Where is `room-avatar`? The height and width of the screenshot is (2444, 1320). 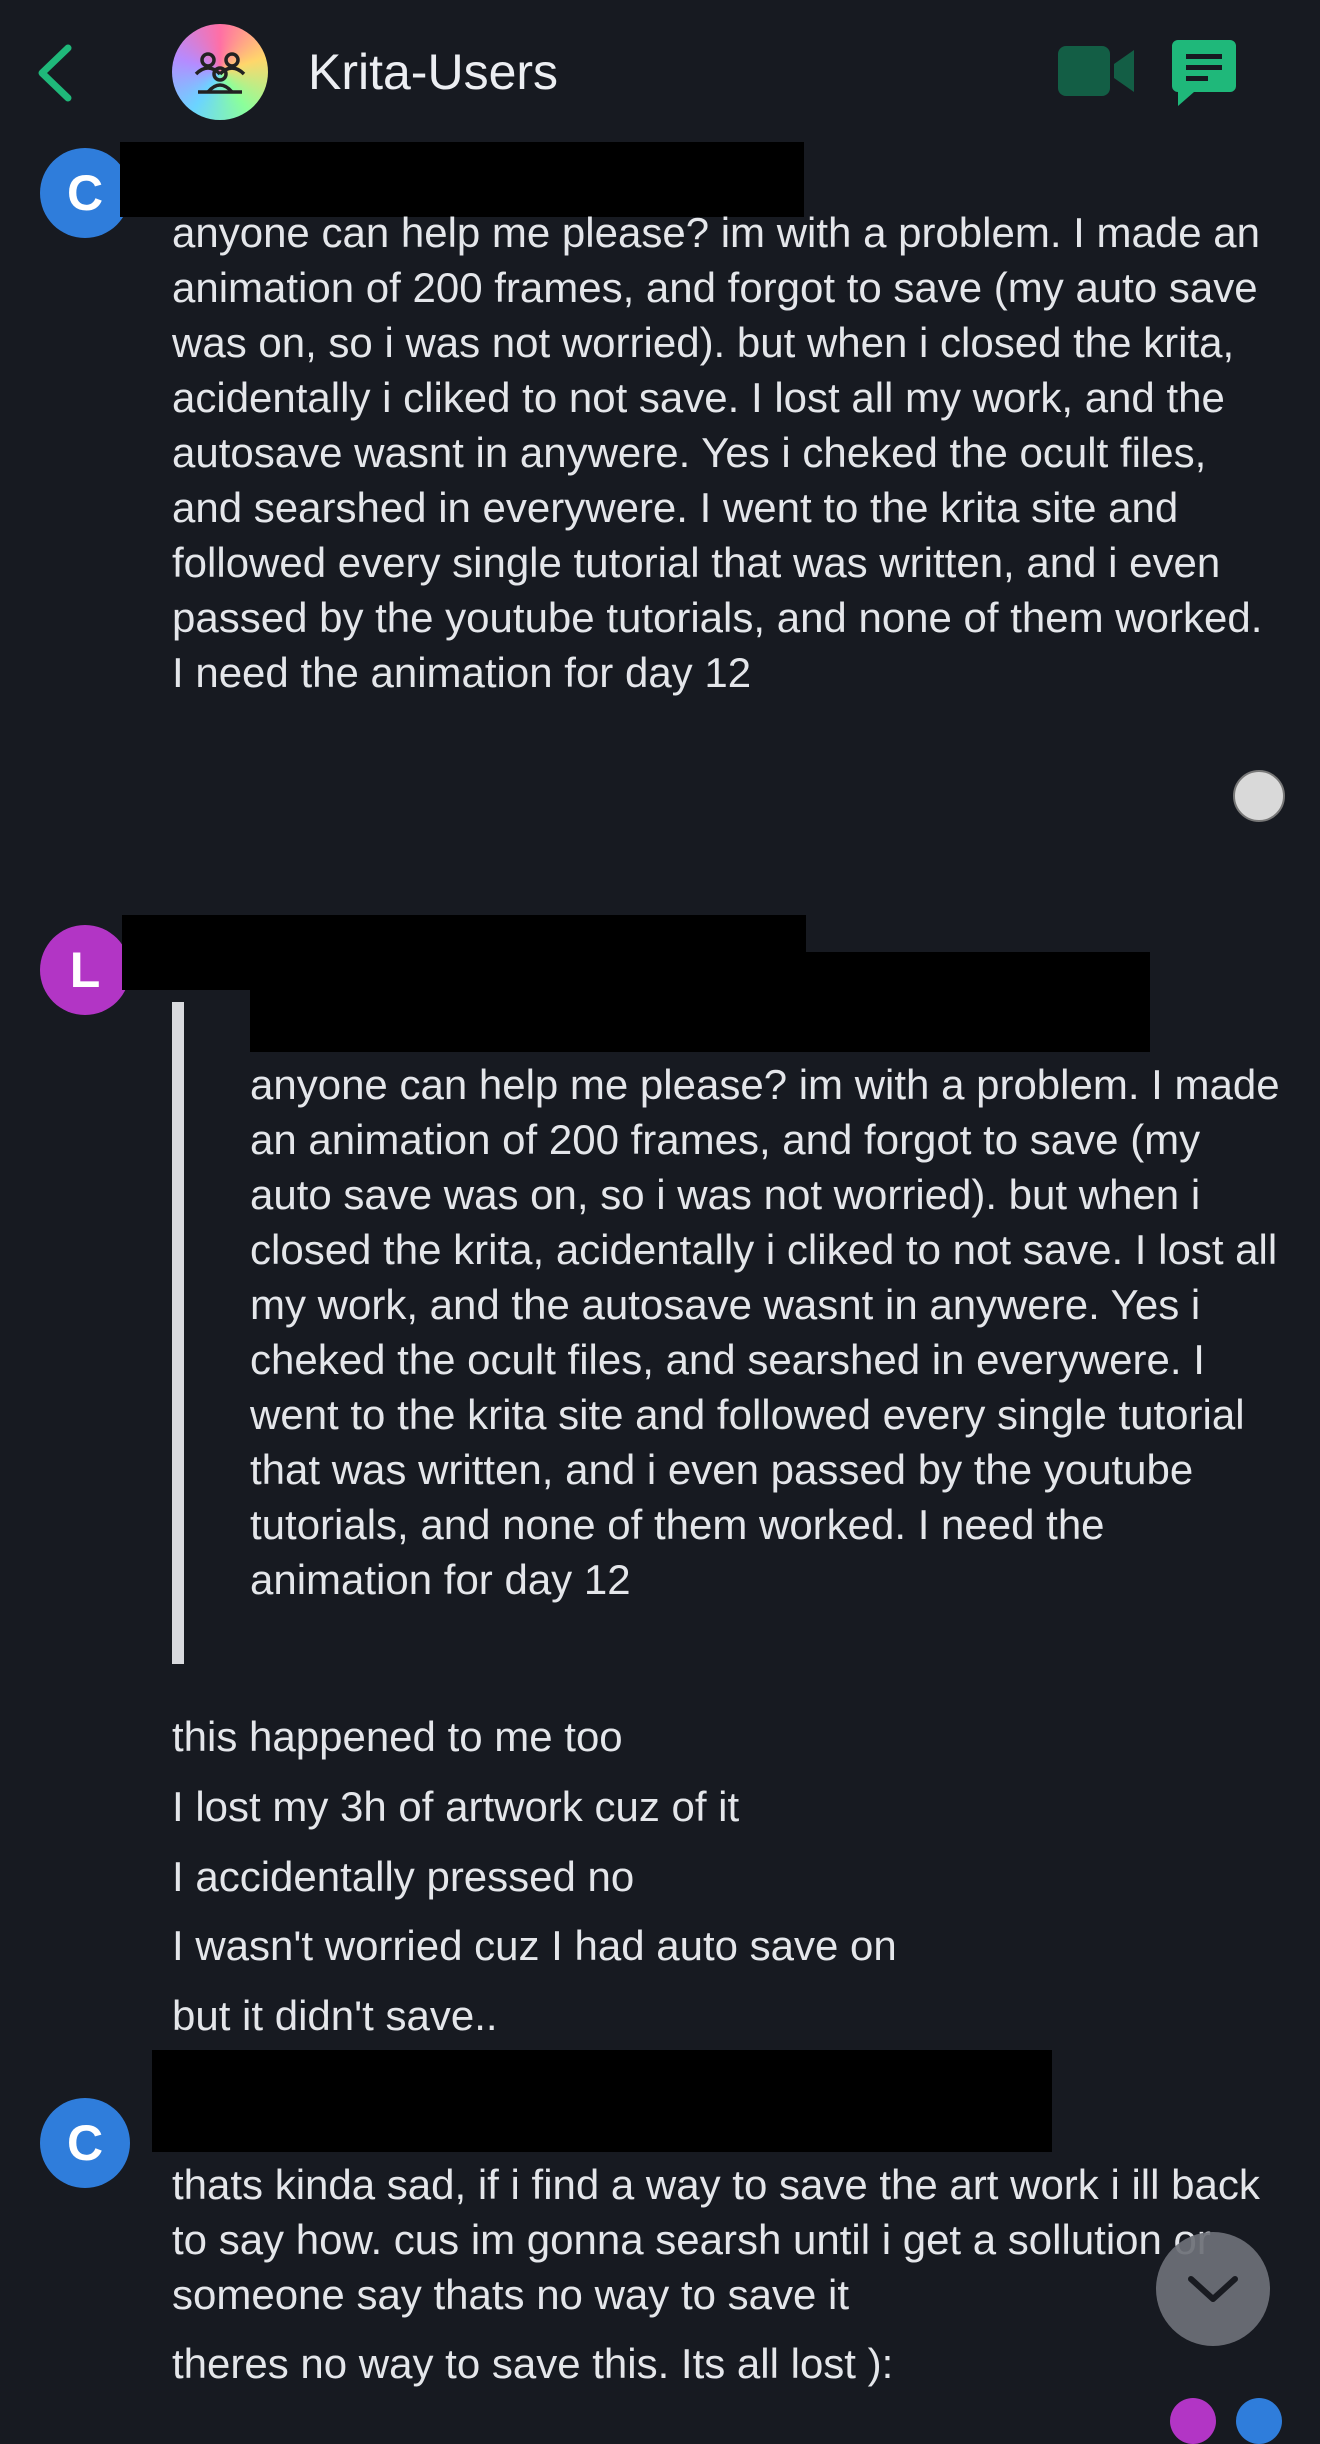
room-avatar is located at coordinates (220, 72).